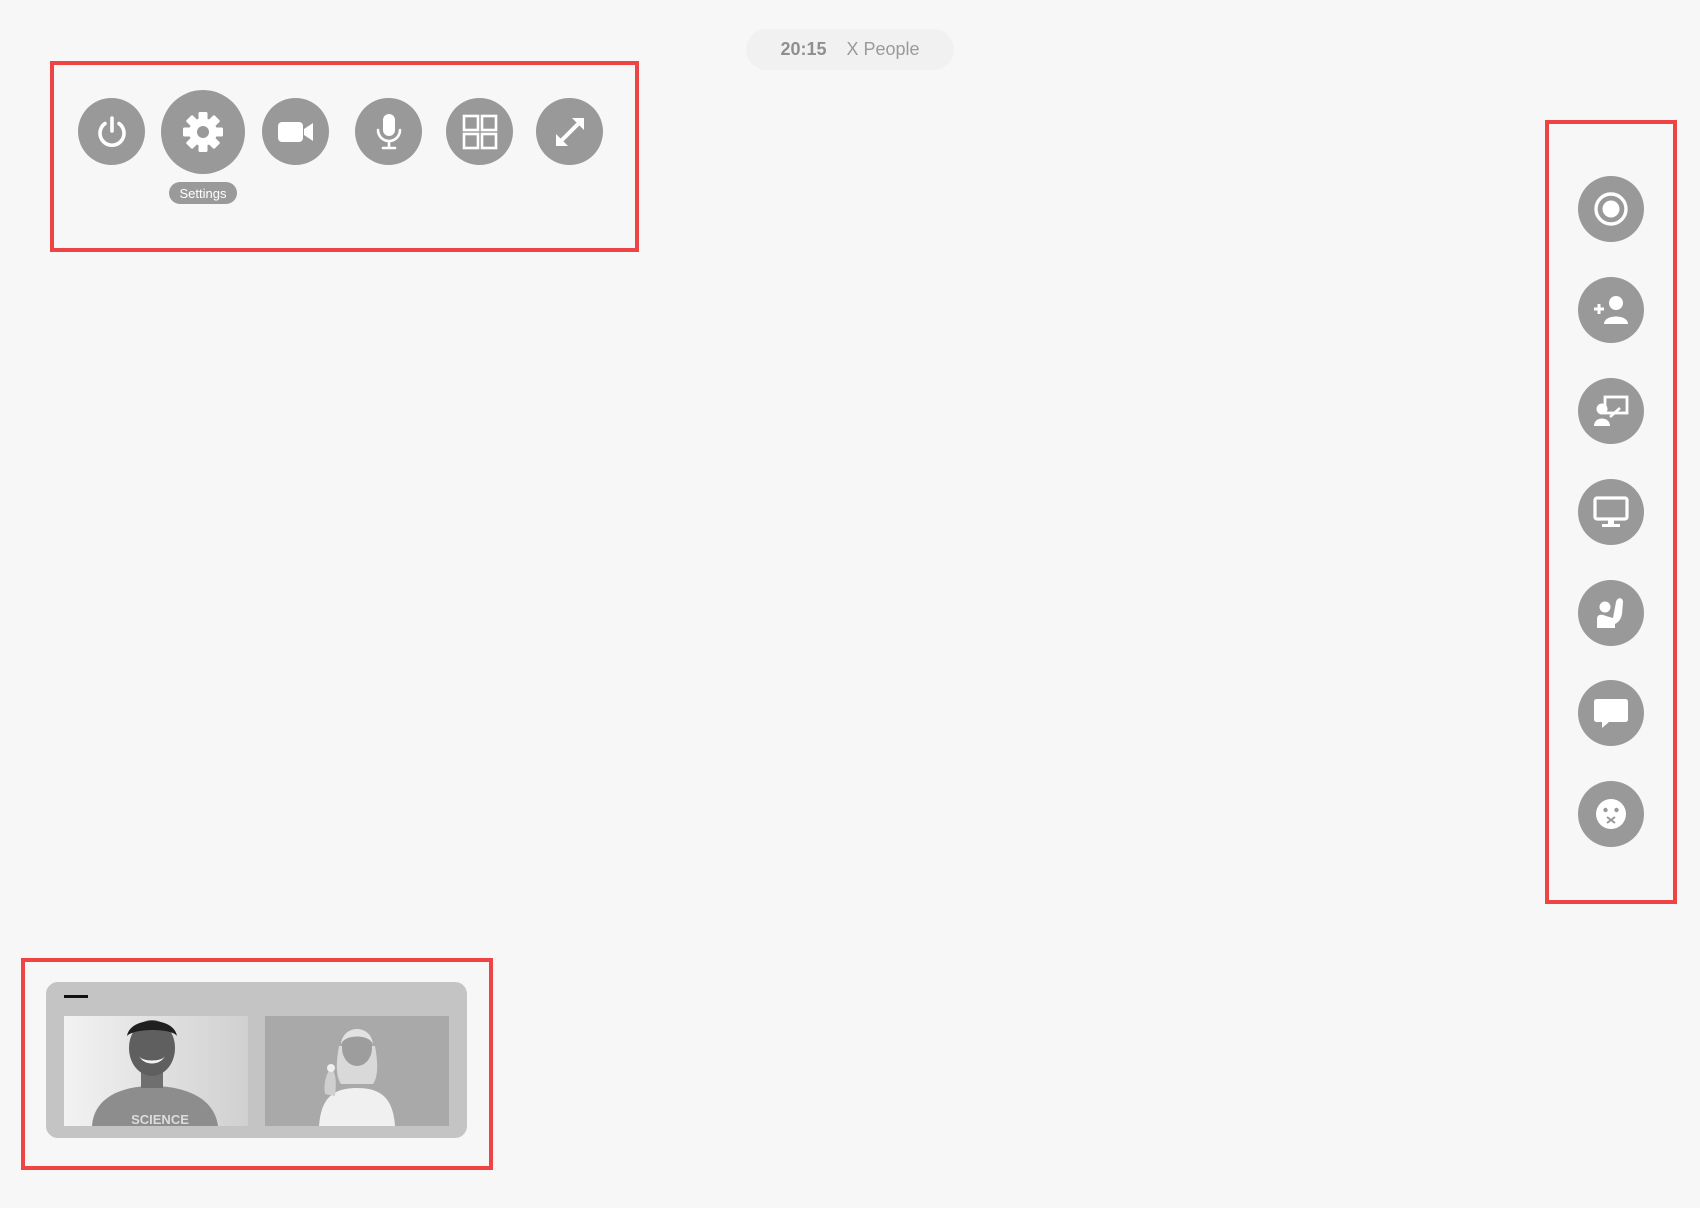 This screenshot has width=1700, height=1208. I want to click on presenter-button, so click(1611, 411).